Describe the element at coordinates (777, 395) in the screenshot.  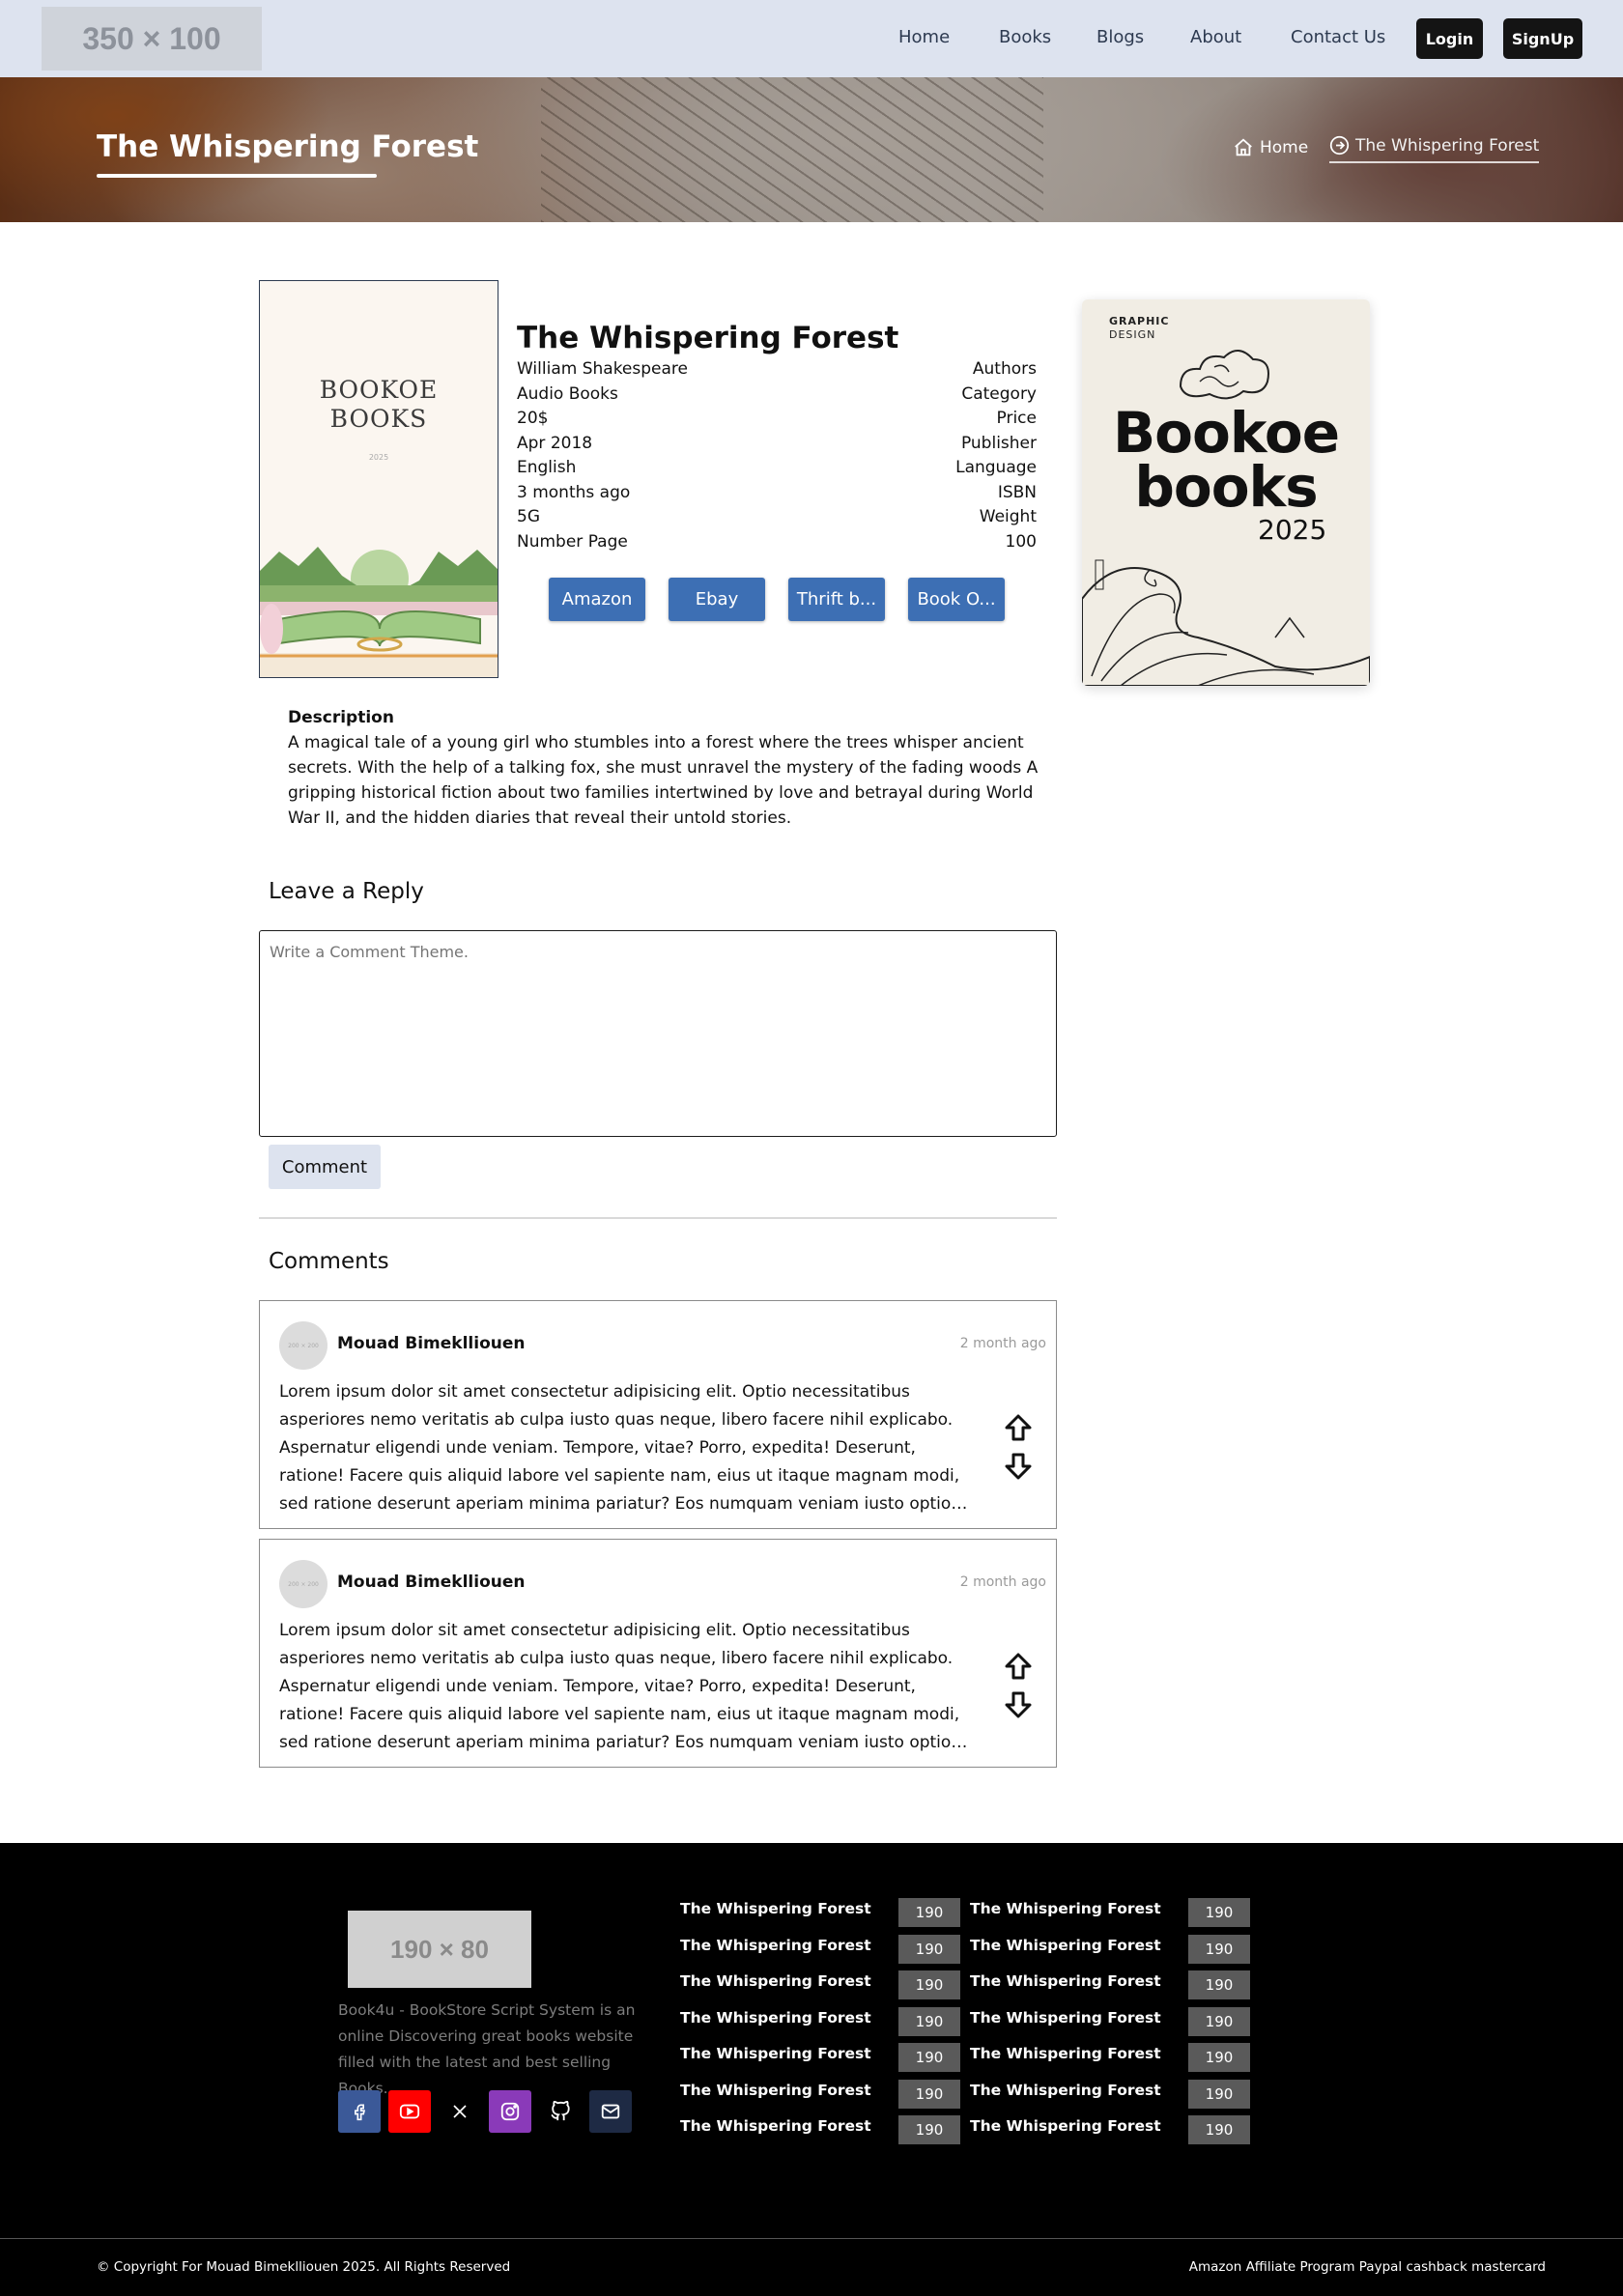
I see `info-row-category: Audio Books Category` at that location.